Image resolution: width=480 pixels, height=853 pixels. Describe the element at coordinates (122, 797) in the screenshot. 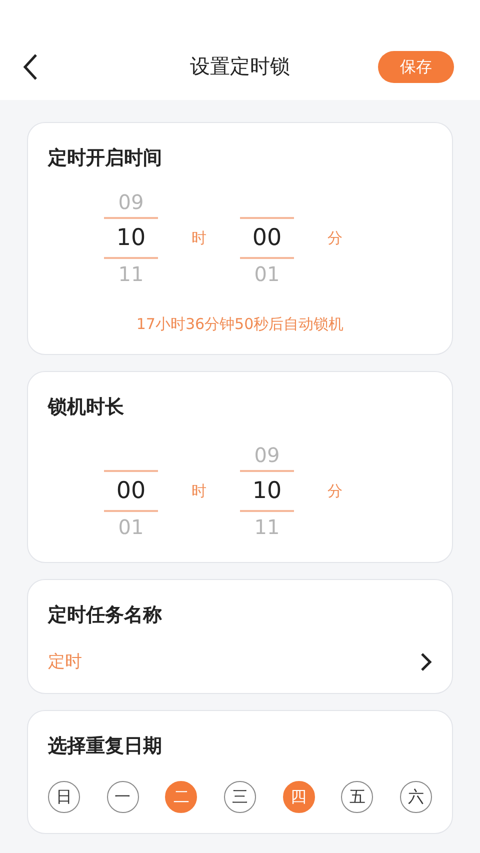

I see `day-toggle: 一` at that location.